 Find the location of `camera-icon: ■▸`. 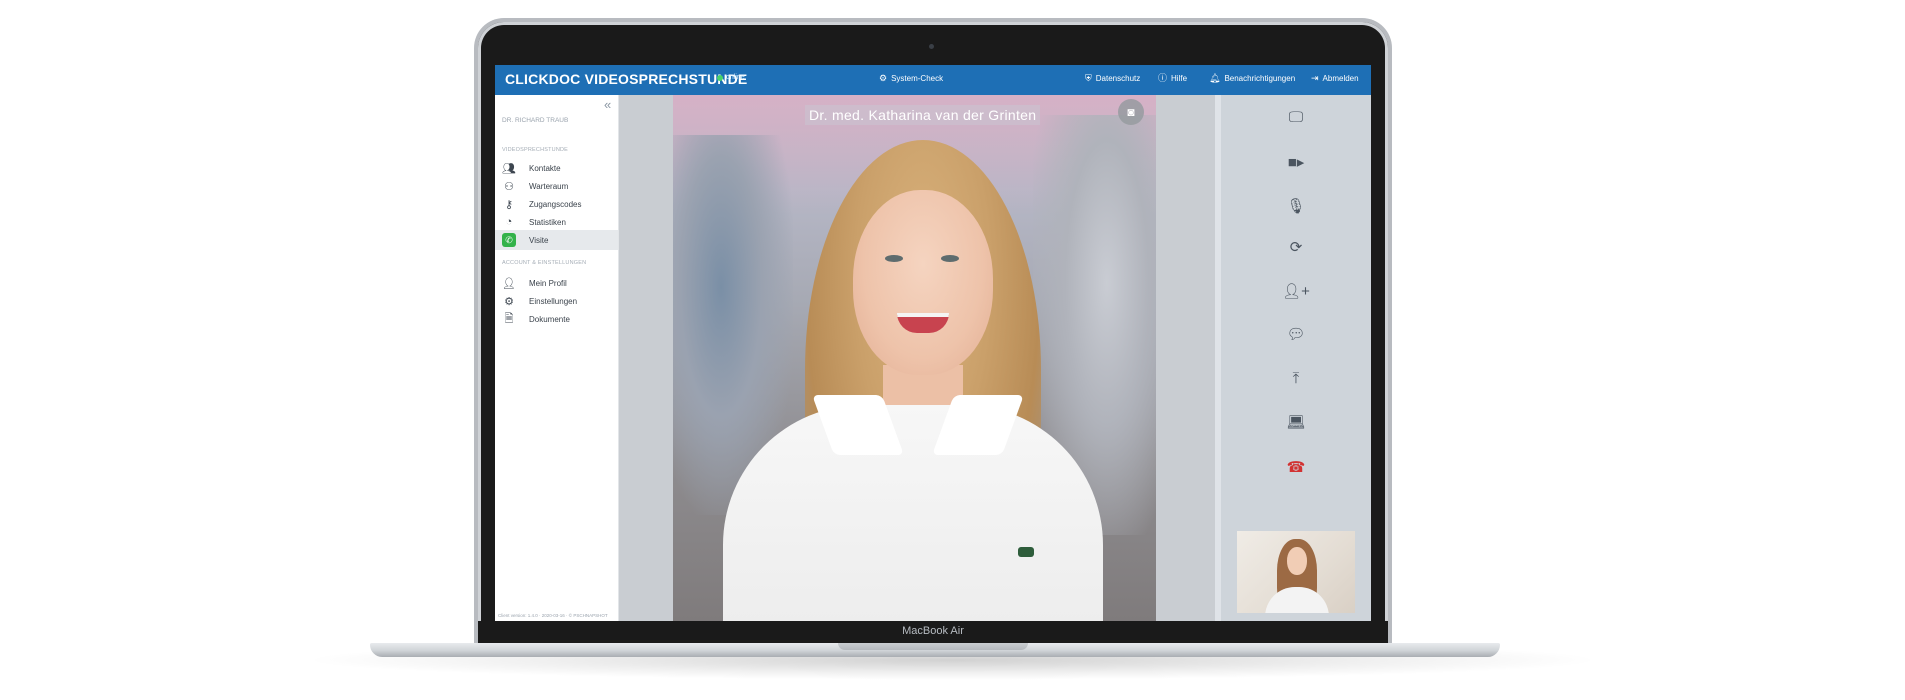

camera-icon: ■▸ is located at coordinates (1296, 162).